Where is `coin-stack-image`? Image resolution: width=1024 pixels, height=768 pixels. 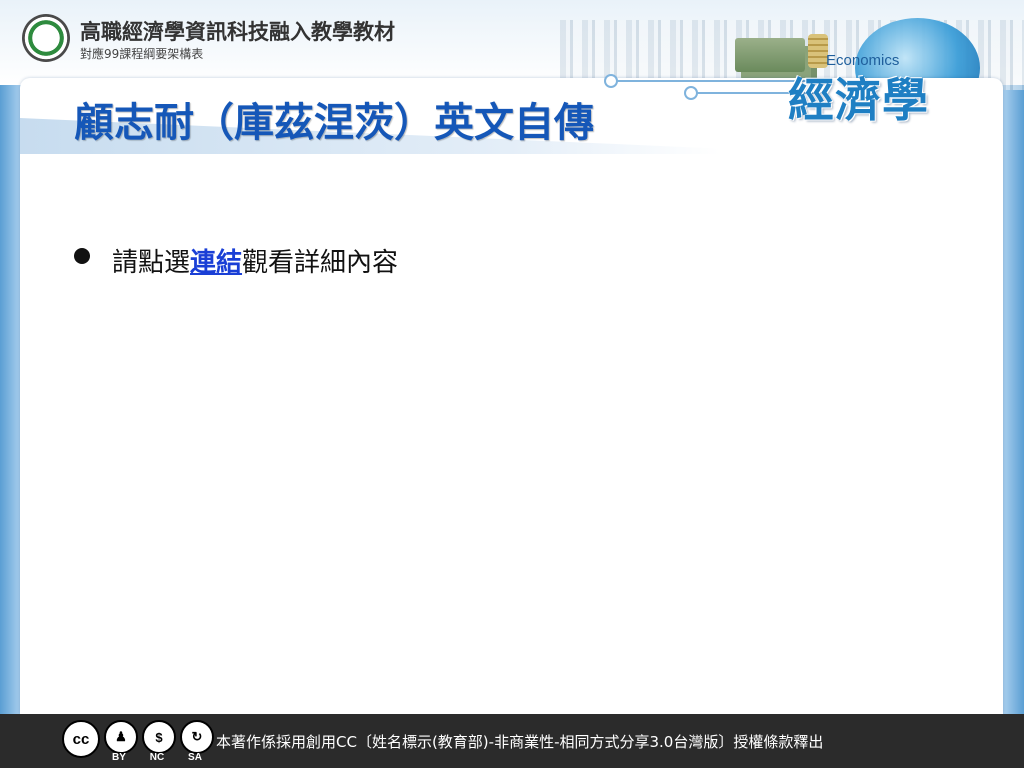
coin-stack-image is located at coordinates (818, 51).